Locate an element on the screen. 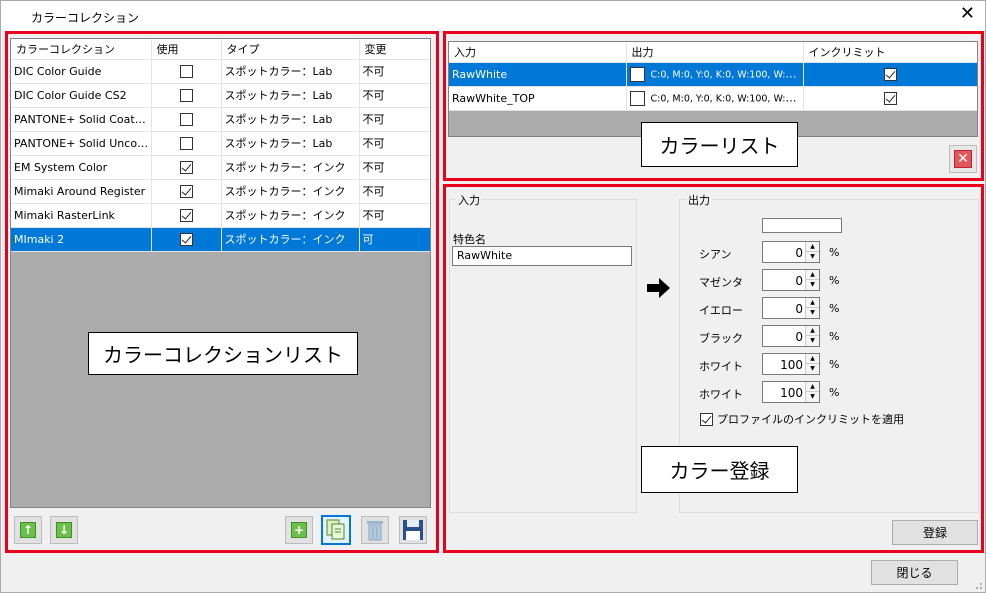  collection-row: DIC Color Guide スポットカラー：Lab 不可 is located at coordinates (220, 71).